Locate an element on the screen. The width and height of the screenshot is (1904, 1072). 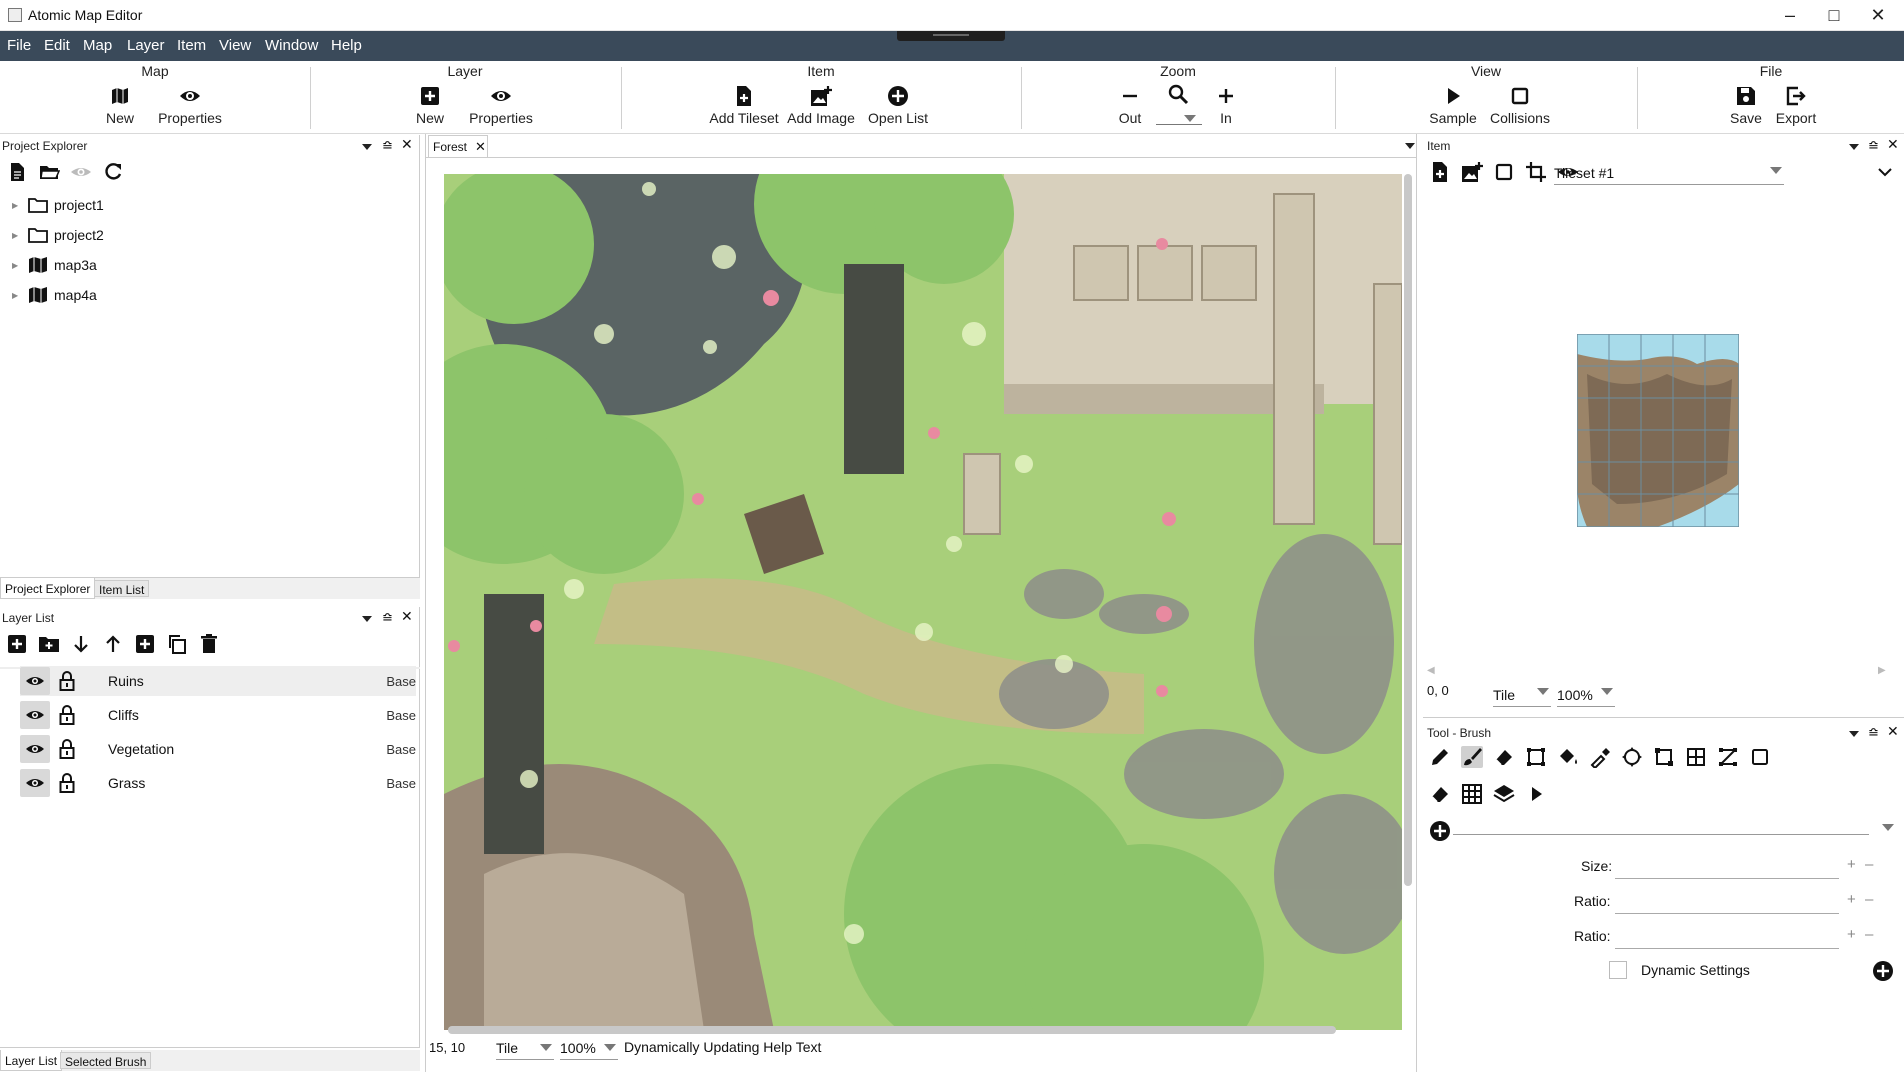
tree-item-map3a: ▶ map3a is located at coordinates (54, 265).